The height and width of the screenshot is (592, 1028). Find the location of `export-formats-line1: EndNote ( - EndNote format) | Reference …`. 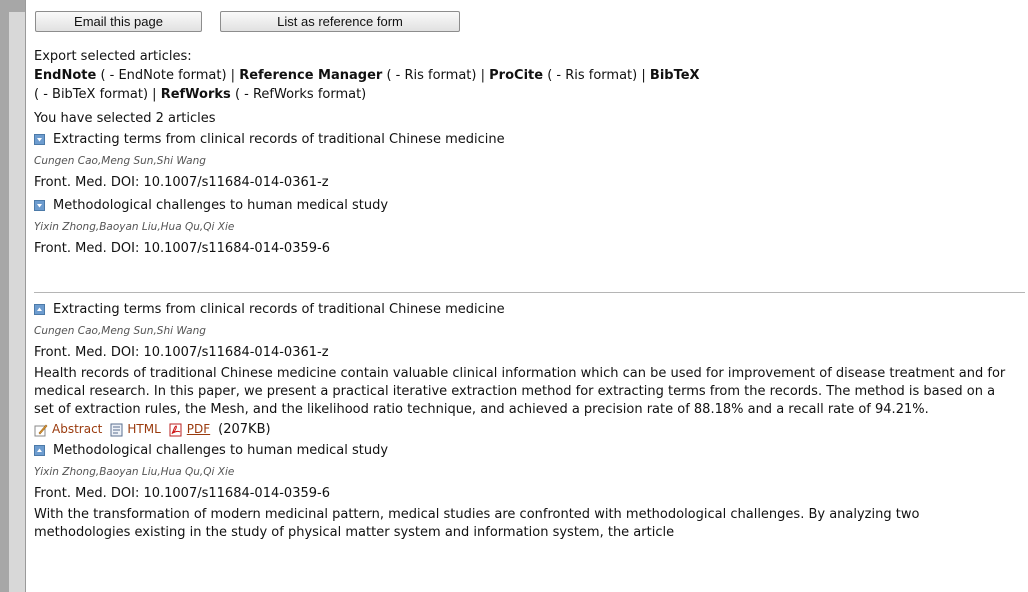

export-formats-line1: EndNote ( - EndNote format) | Reference … is located at coordinates (529, 75).